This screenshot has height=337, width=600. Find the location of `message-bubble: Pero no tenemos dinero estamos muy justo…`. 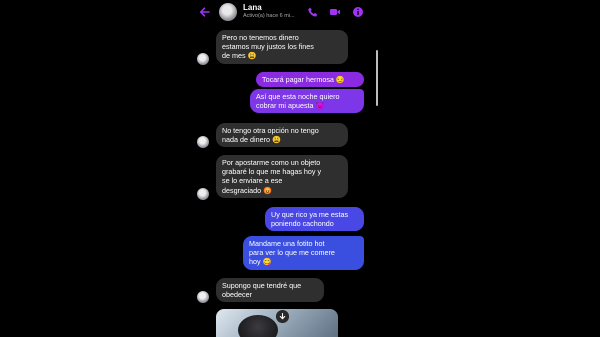

message-bubble: Pero no tenemos dinero estamos muy justo… is located at coordinates (282, 47).